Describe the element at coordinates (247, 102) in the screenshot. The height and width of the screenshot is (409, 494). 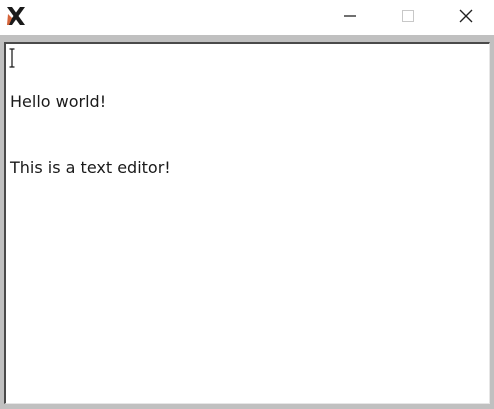
I see `text-line: Hello world!` at that location.